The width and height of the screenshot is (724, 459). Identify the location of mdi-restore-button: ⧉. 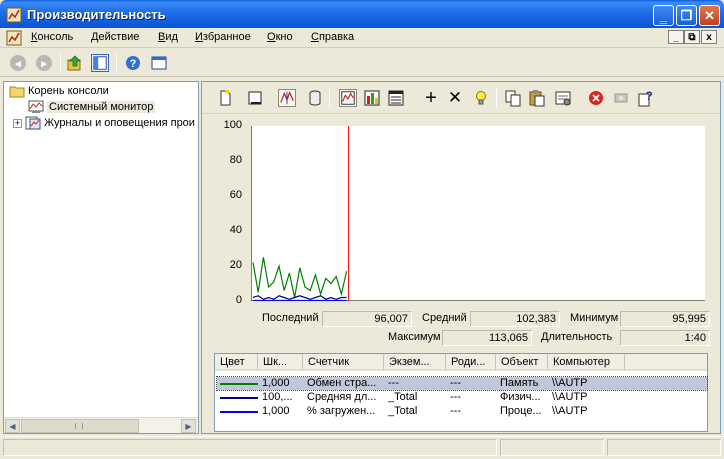
(692, 37).